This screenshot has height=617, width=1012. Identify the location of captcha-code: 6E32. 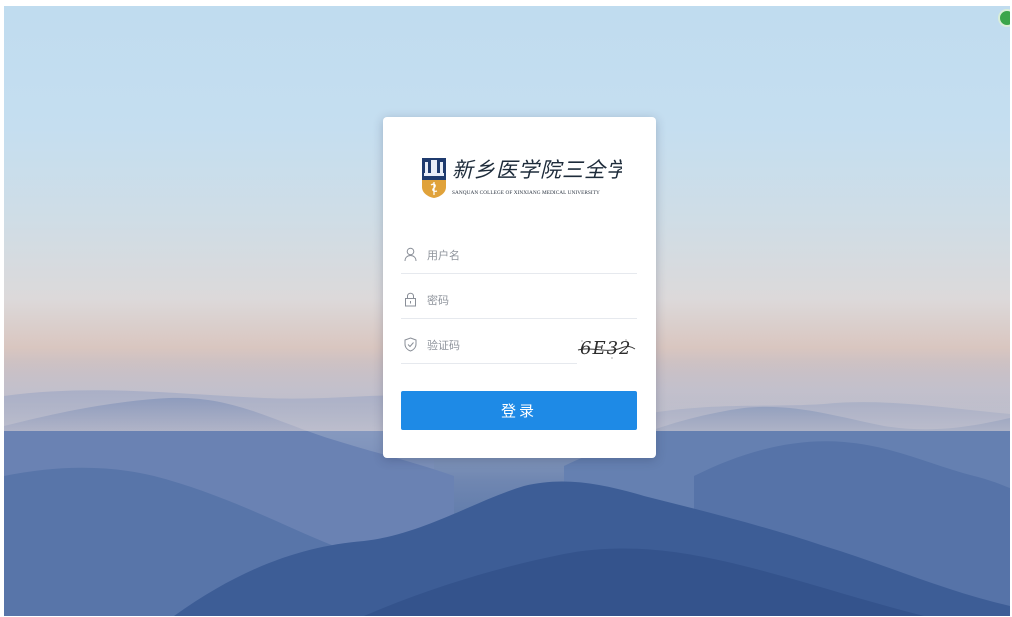
(606, 348).